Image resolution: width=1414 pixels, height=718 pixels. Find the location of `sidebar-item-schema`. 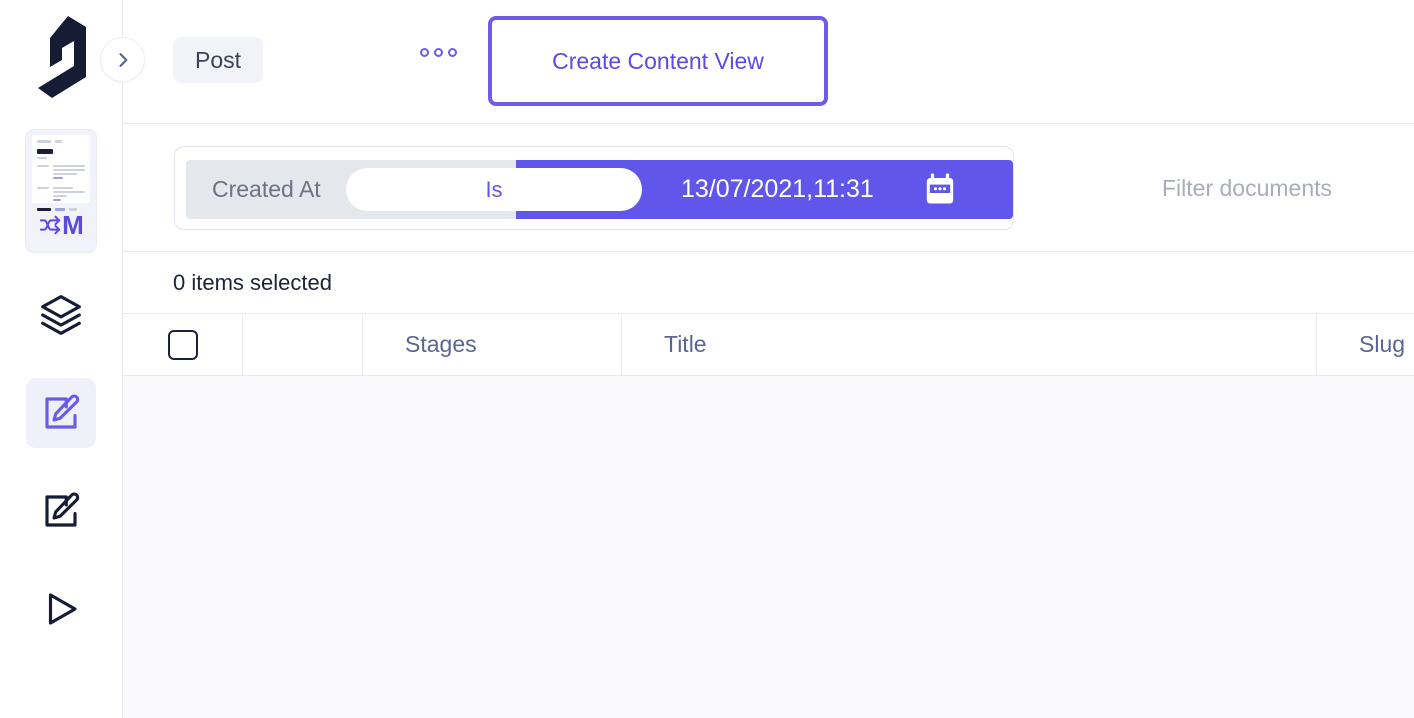

sidebar-item-schema is located at coordinates (61, 315).